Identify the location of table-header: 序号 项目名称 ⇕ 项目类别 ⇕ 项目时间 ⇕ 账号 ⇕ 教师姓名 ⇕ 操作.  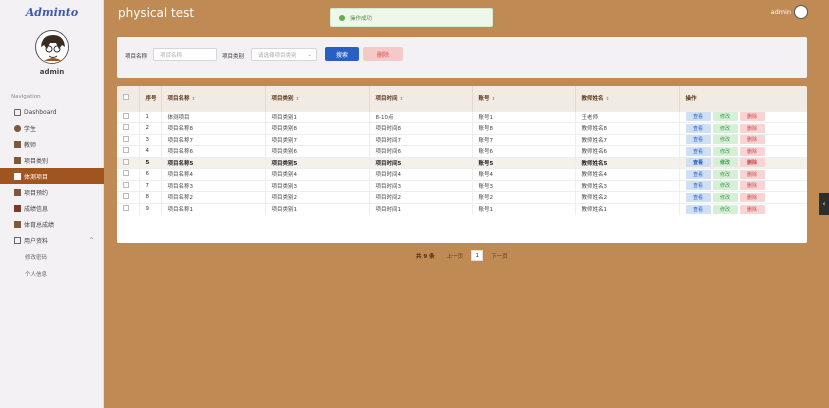
(462, 98).